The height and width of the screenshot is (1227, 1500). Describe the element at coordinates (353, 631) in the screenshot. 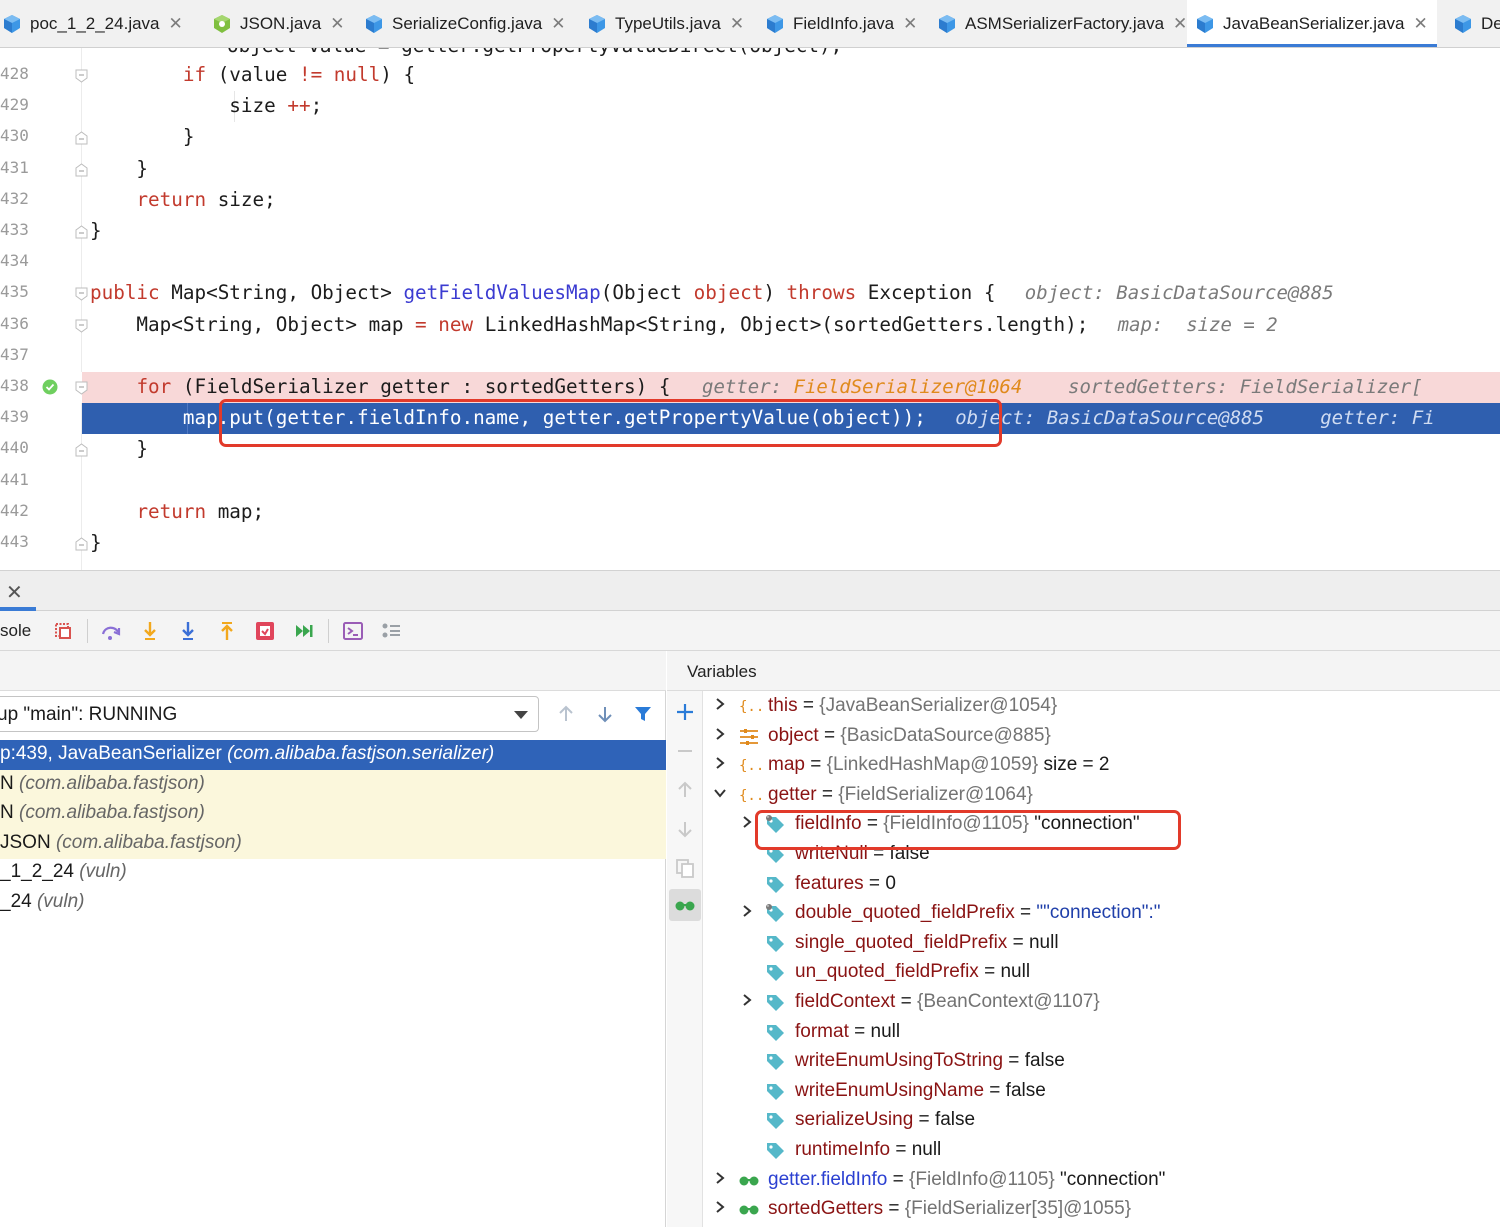

I see `evaluate-expression-icon` at that location.